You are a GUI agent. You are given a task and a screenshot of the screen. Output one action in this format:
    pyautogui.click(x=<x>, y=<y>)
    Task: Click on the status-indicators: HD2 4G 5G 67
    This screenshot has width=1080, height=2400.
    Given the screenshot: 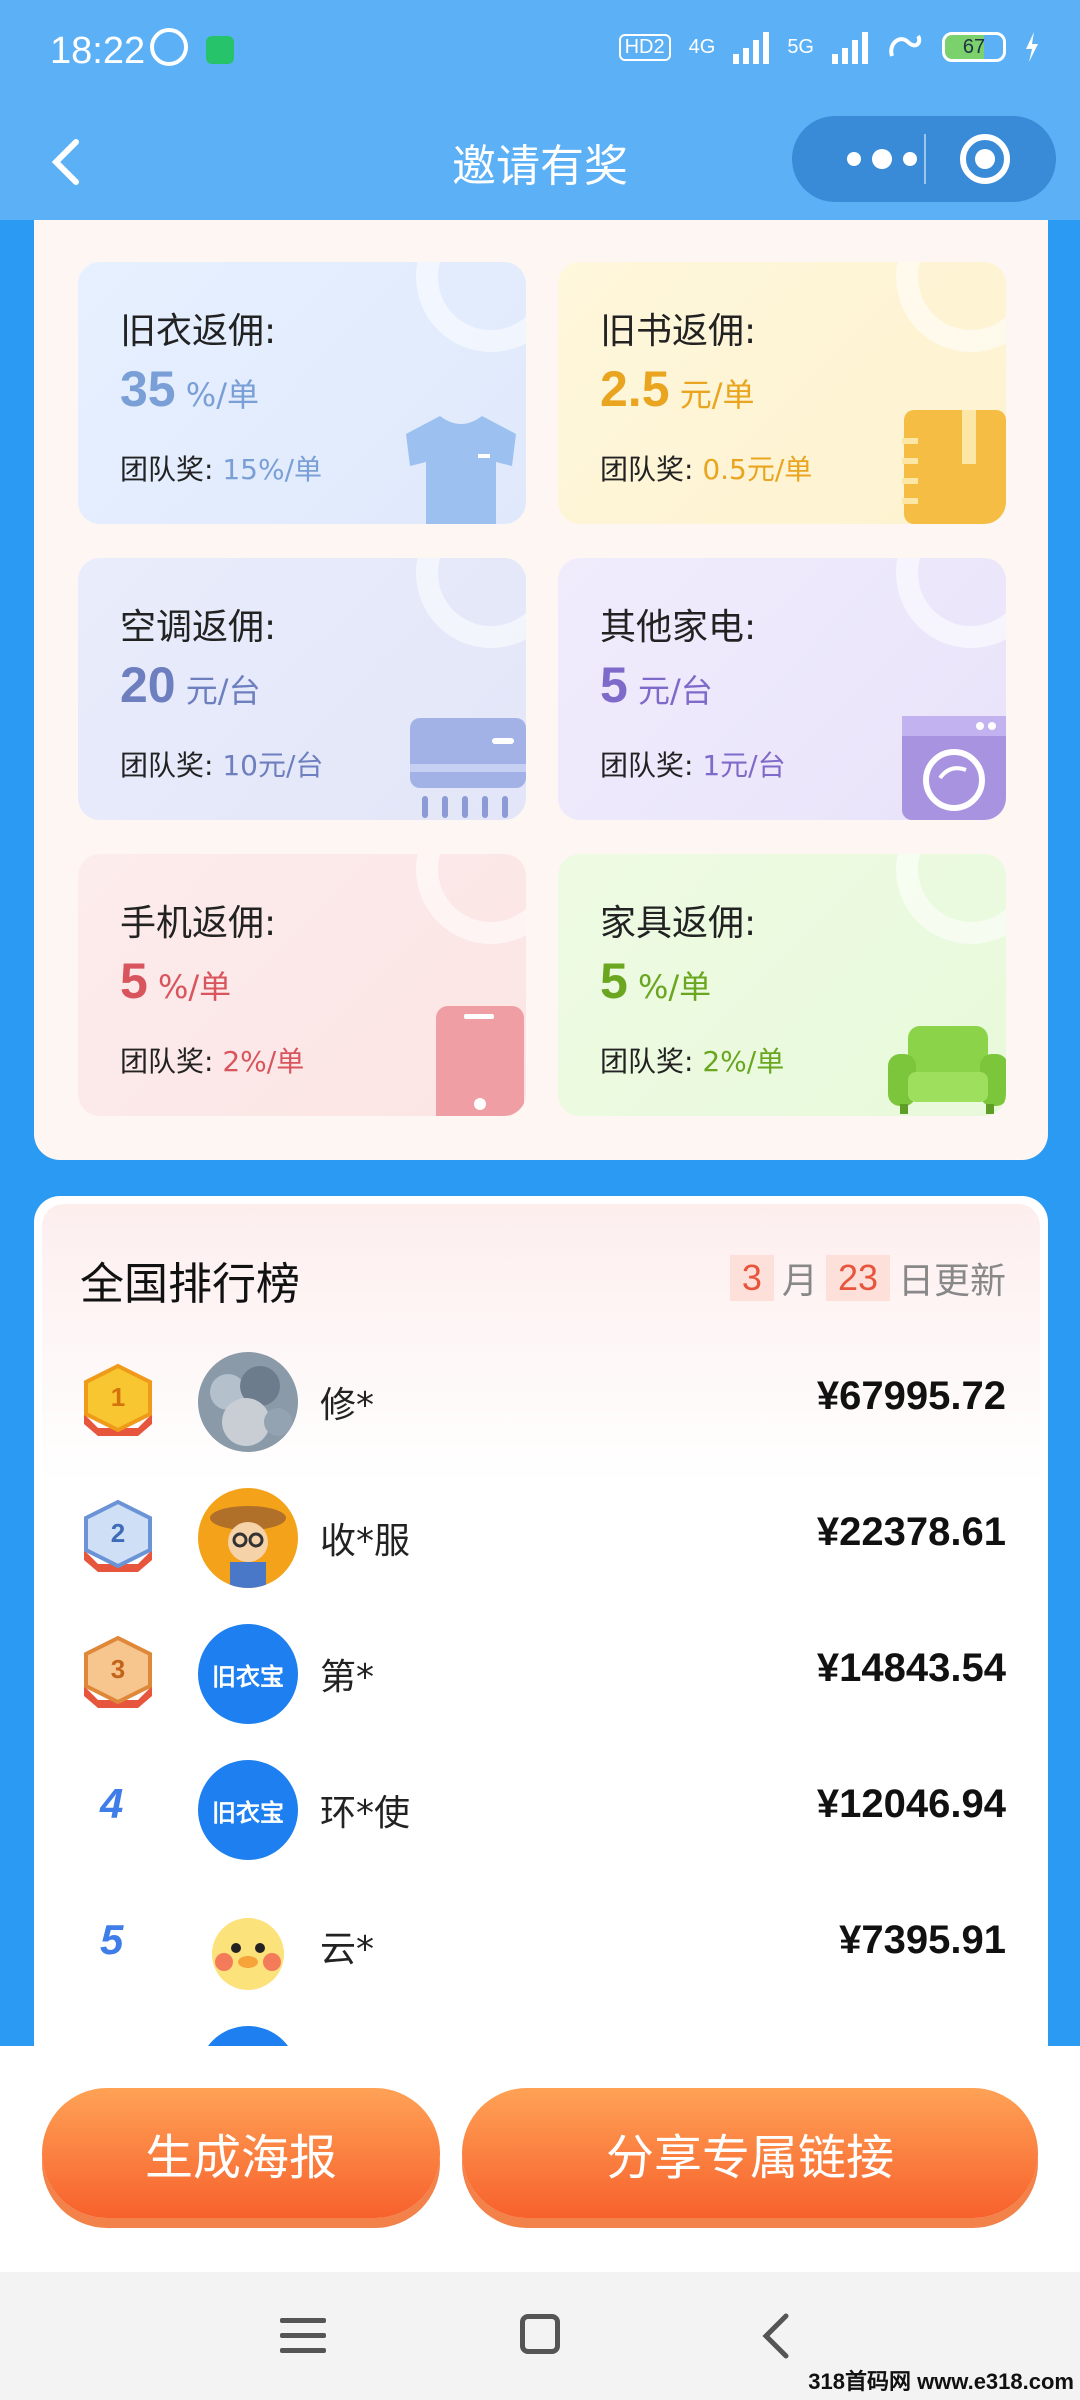 What is the action you would take?
    pyautogui.click(x=829, y=47)
    